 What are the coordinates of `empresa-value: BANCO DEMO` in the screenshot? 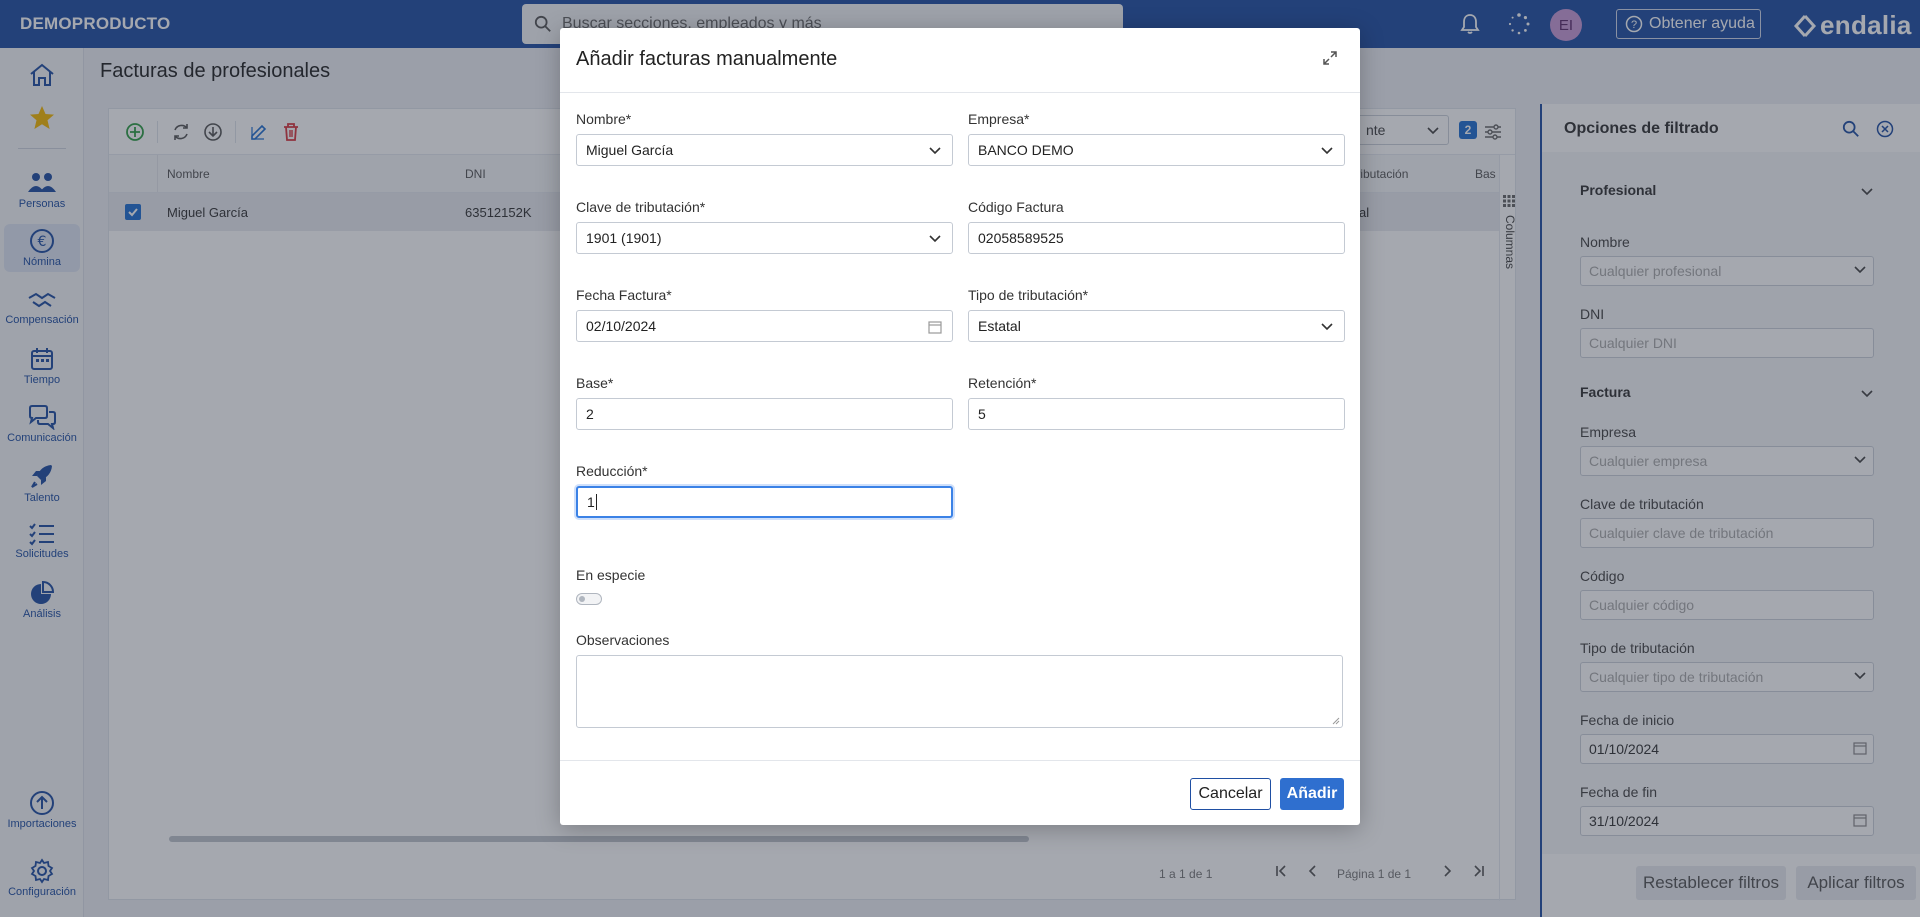 It's located at (1026, 150).